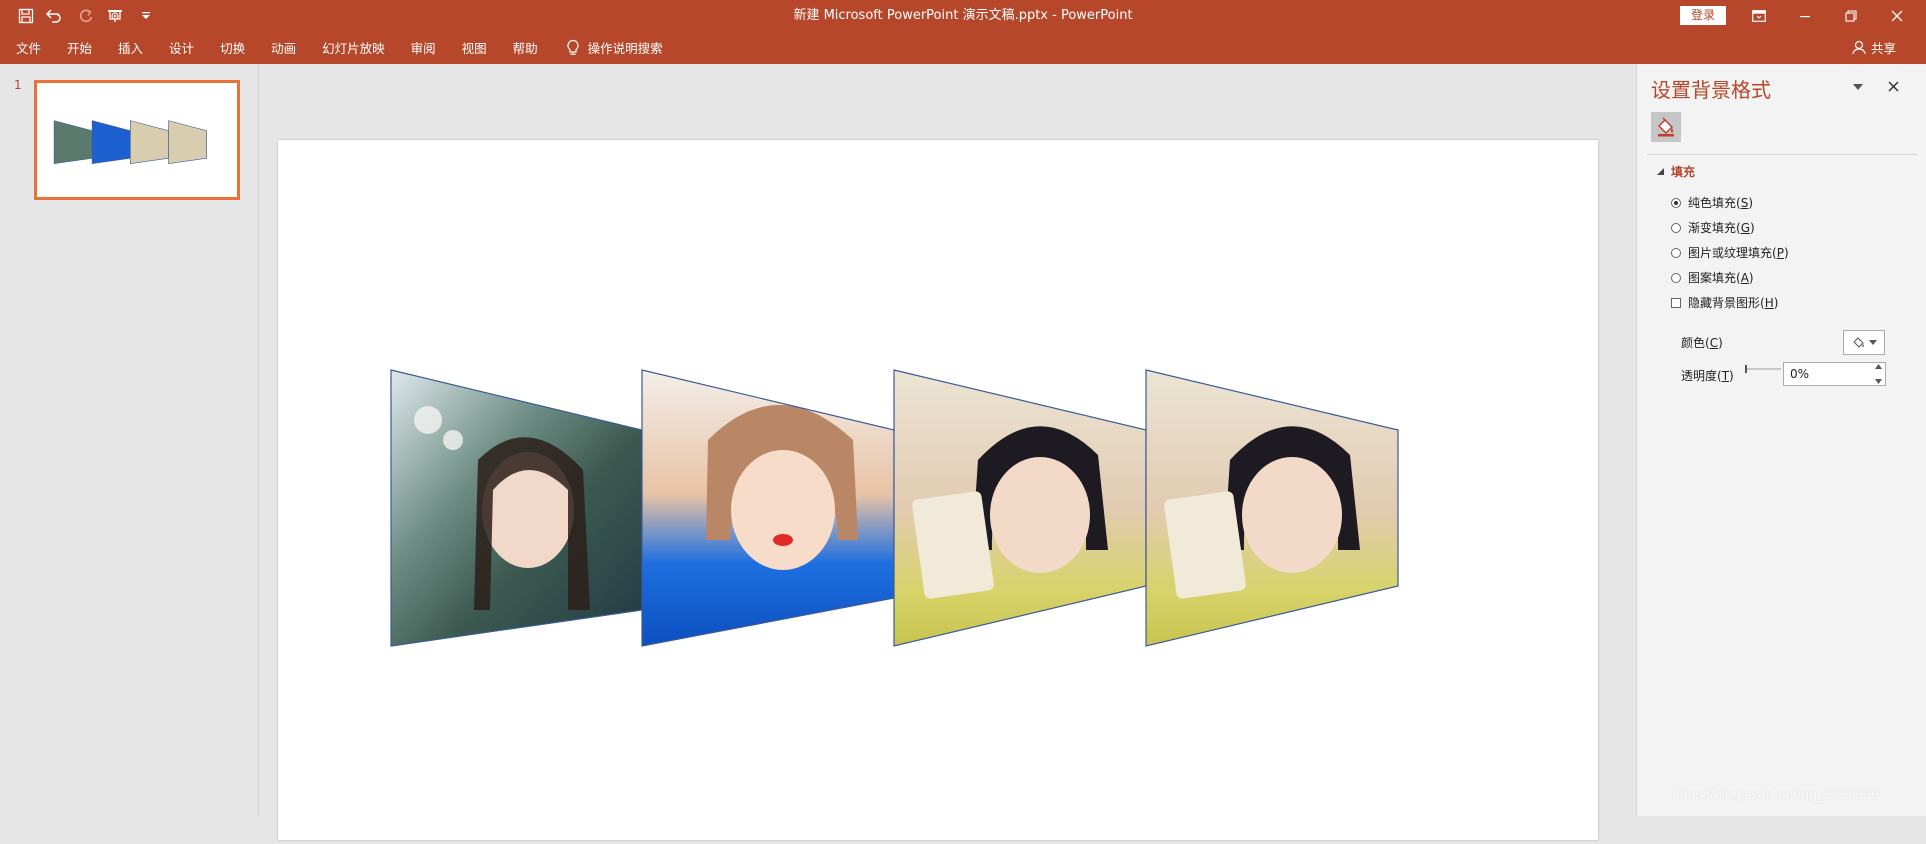  I want to click on hide-background-graphics-option: 隐藏背景图形(H), so click(1724, 302).